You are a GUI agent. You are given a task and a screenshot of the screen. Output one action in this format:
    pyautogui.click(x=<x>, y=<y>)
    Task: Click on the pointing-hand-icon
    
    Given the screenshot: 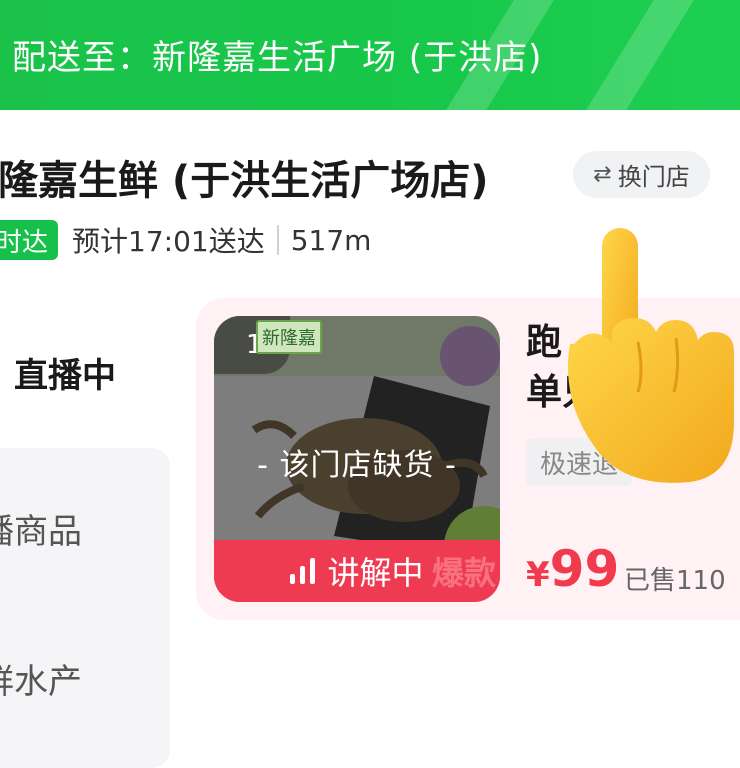 What is the action you would take?
    pyautogui.click(x=651, y=355)
    